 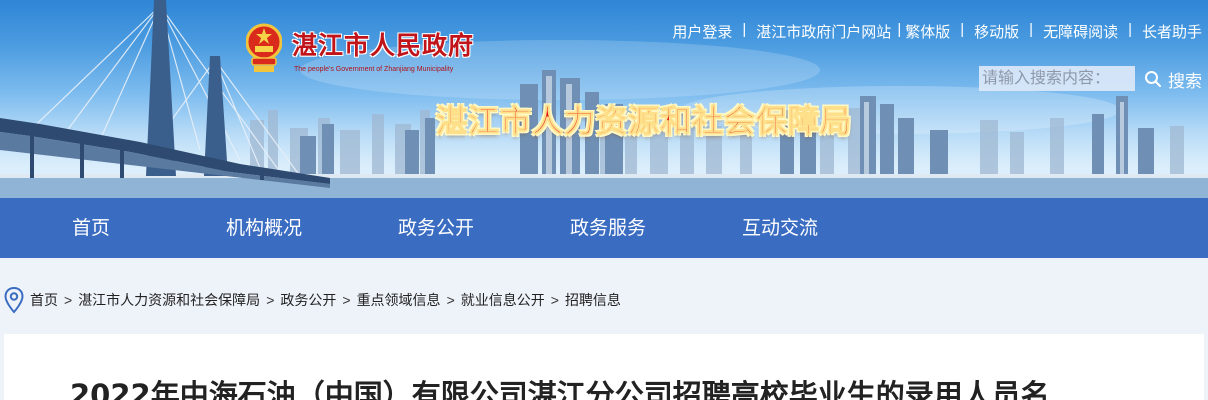 I want to click on traditional-chinese-link: 繁体版, so click(x=927, y=31).